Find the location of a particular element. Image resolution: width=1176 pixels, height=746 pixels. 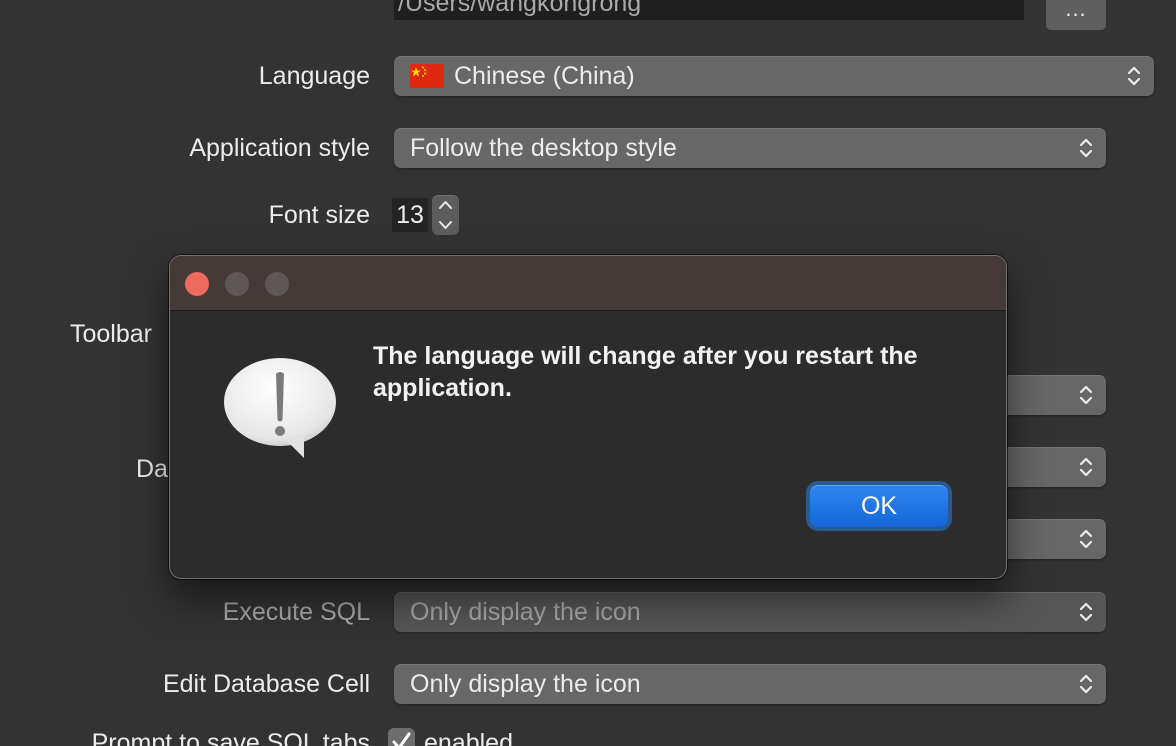

execute-sql-label: Execute SQL is located at coordinates (296, 612).